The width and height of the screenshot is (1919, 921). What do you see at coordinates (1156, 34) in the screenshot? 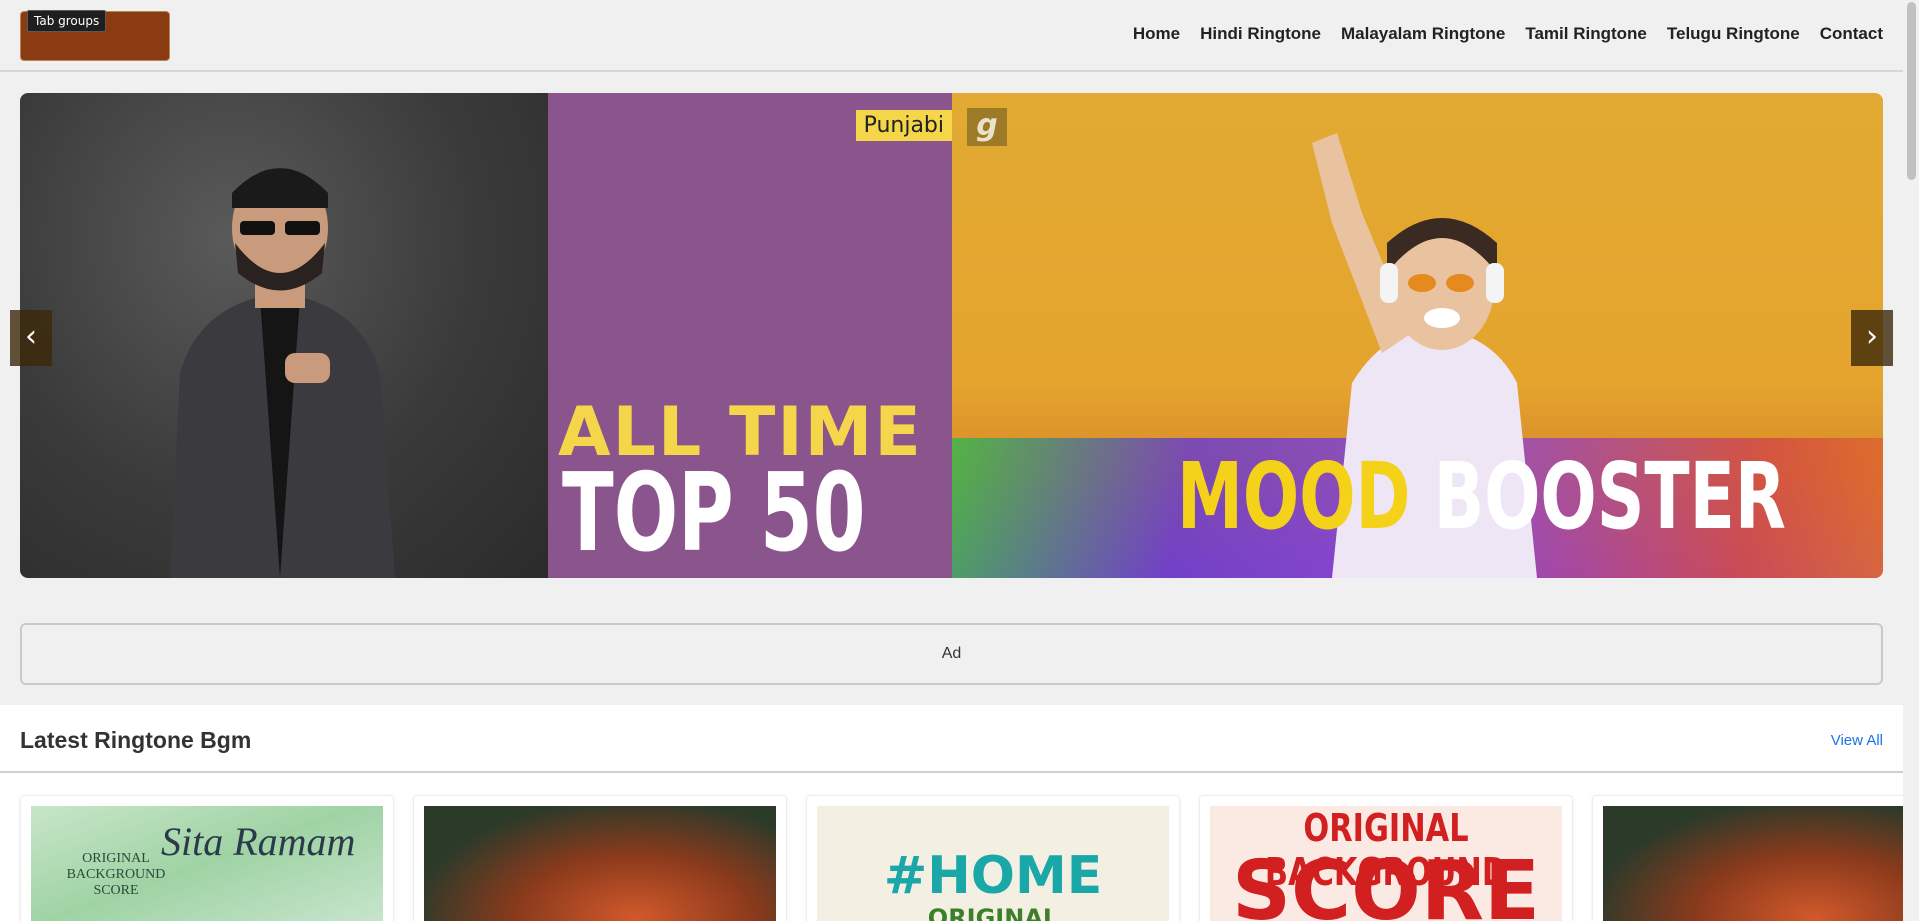
I see `nav-home: Home` at bounding box center [1156, 34].